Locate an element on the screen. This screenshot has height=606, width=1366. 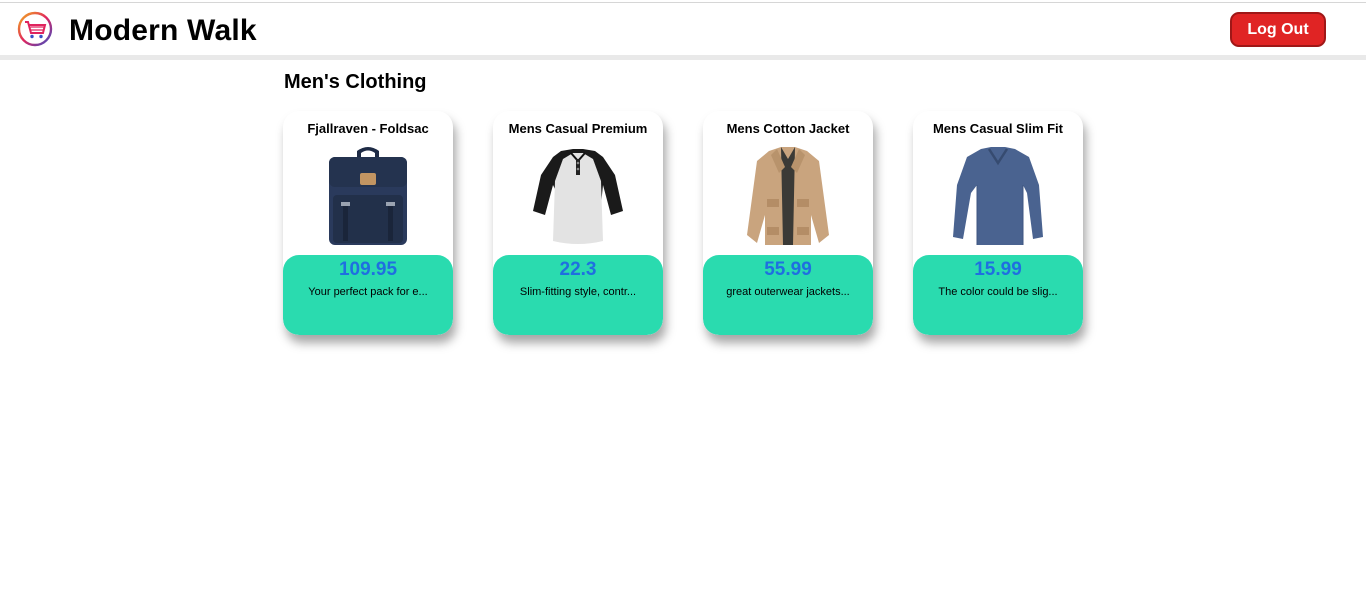
header: Modern Walk Log Out is located at coordinates (683, 29).